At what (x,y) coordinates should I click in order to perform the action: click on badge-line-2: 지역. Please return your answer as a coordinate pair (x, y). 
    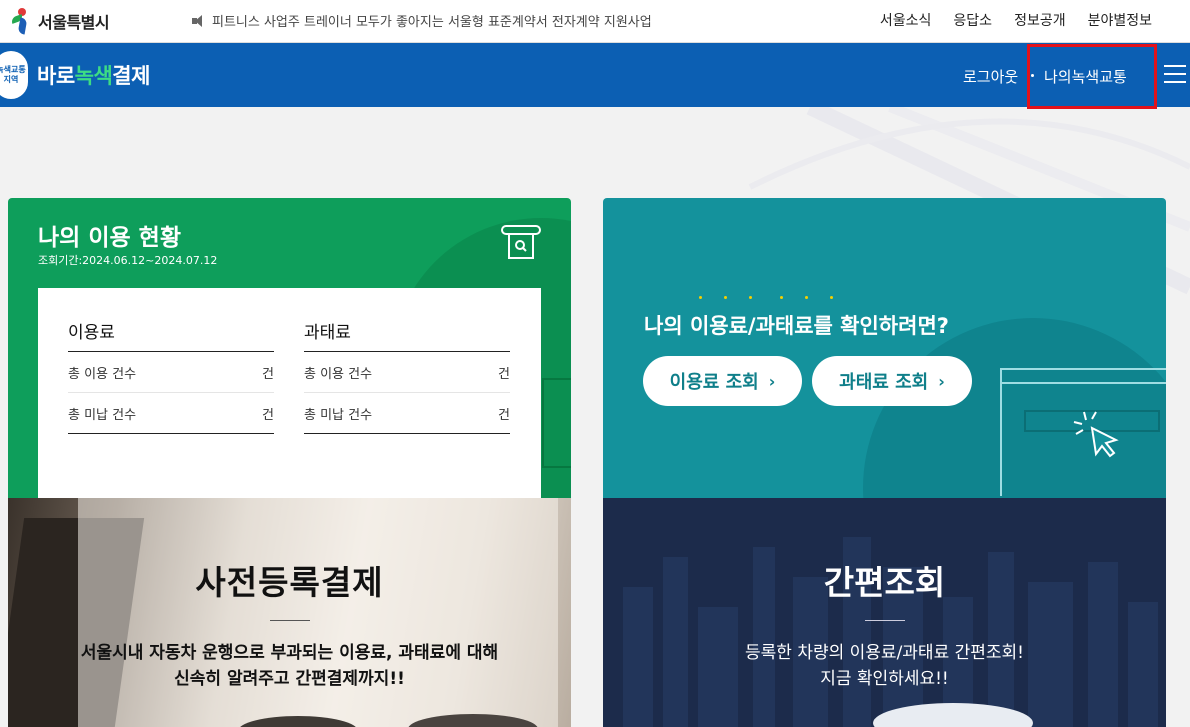
    Looking at the image, I should click on (11, 79).